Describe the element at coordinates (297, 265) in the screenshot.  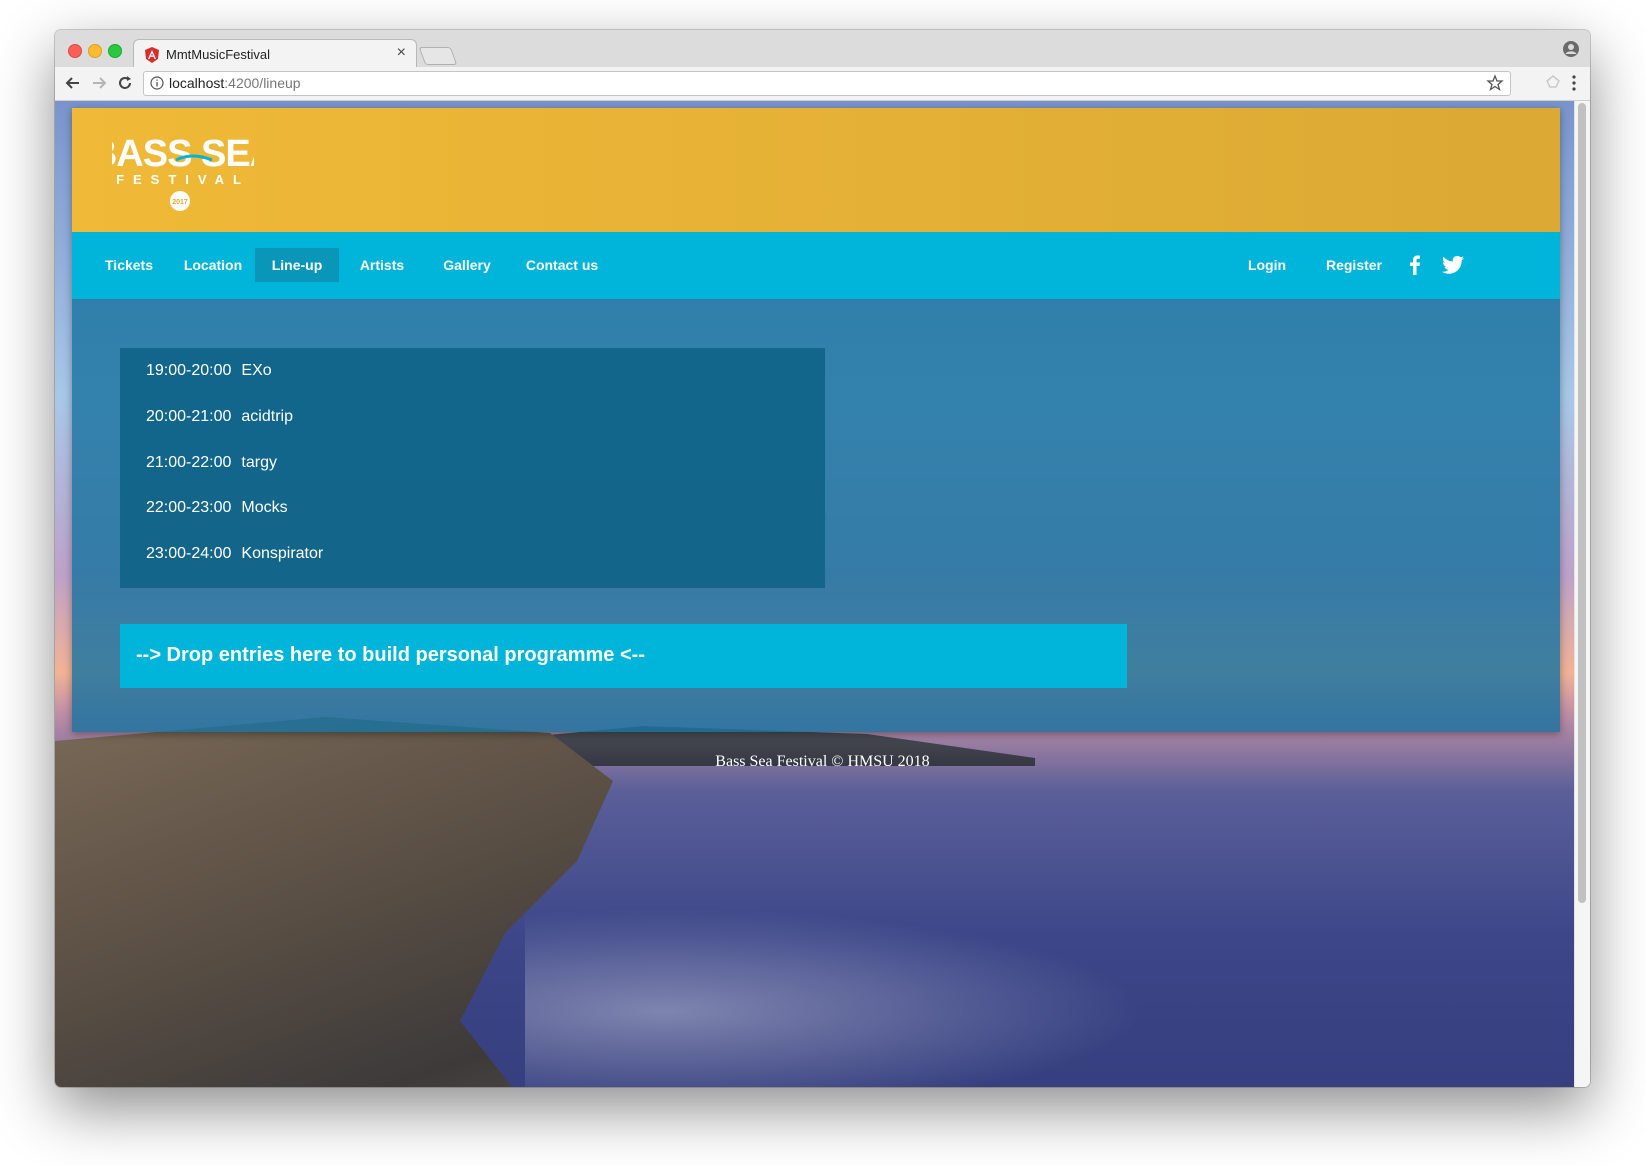
I see `nav-line-up: Line-up` at that location.